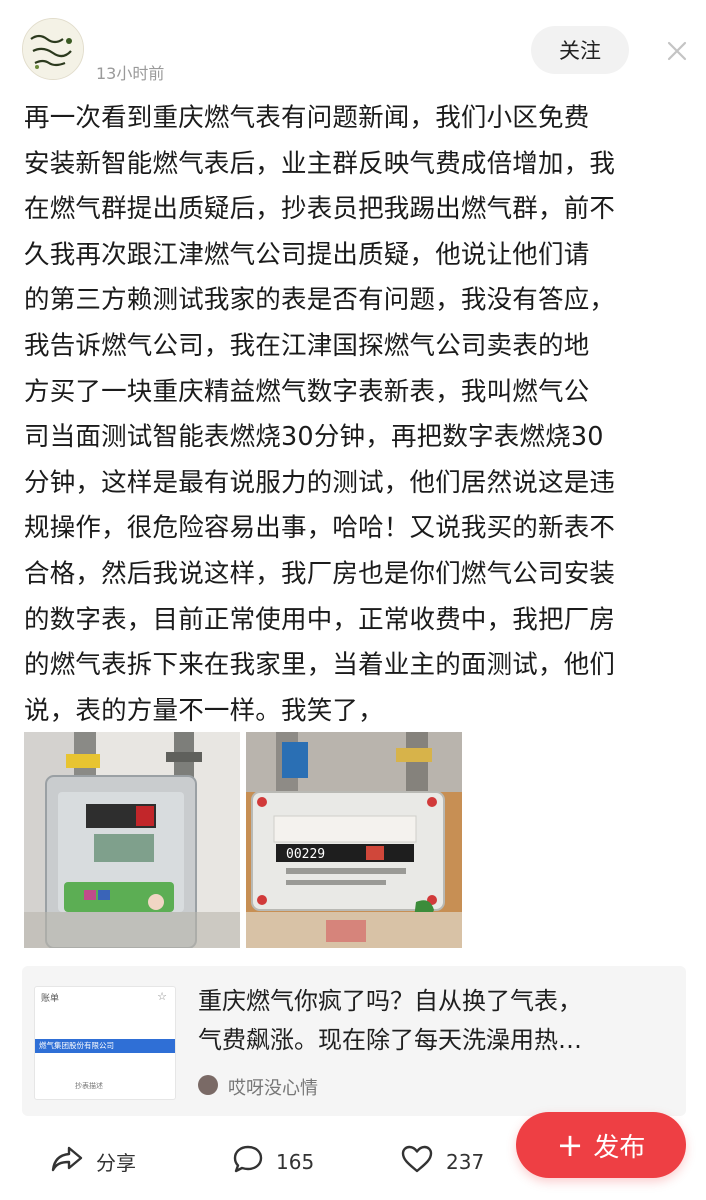  Describe the element at coordinates (89, 1086) in the screenshot. I see `thumbnail-footer: 抄表描述` at that location.